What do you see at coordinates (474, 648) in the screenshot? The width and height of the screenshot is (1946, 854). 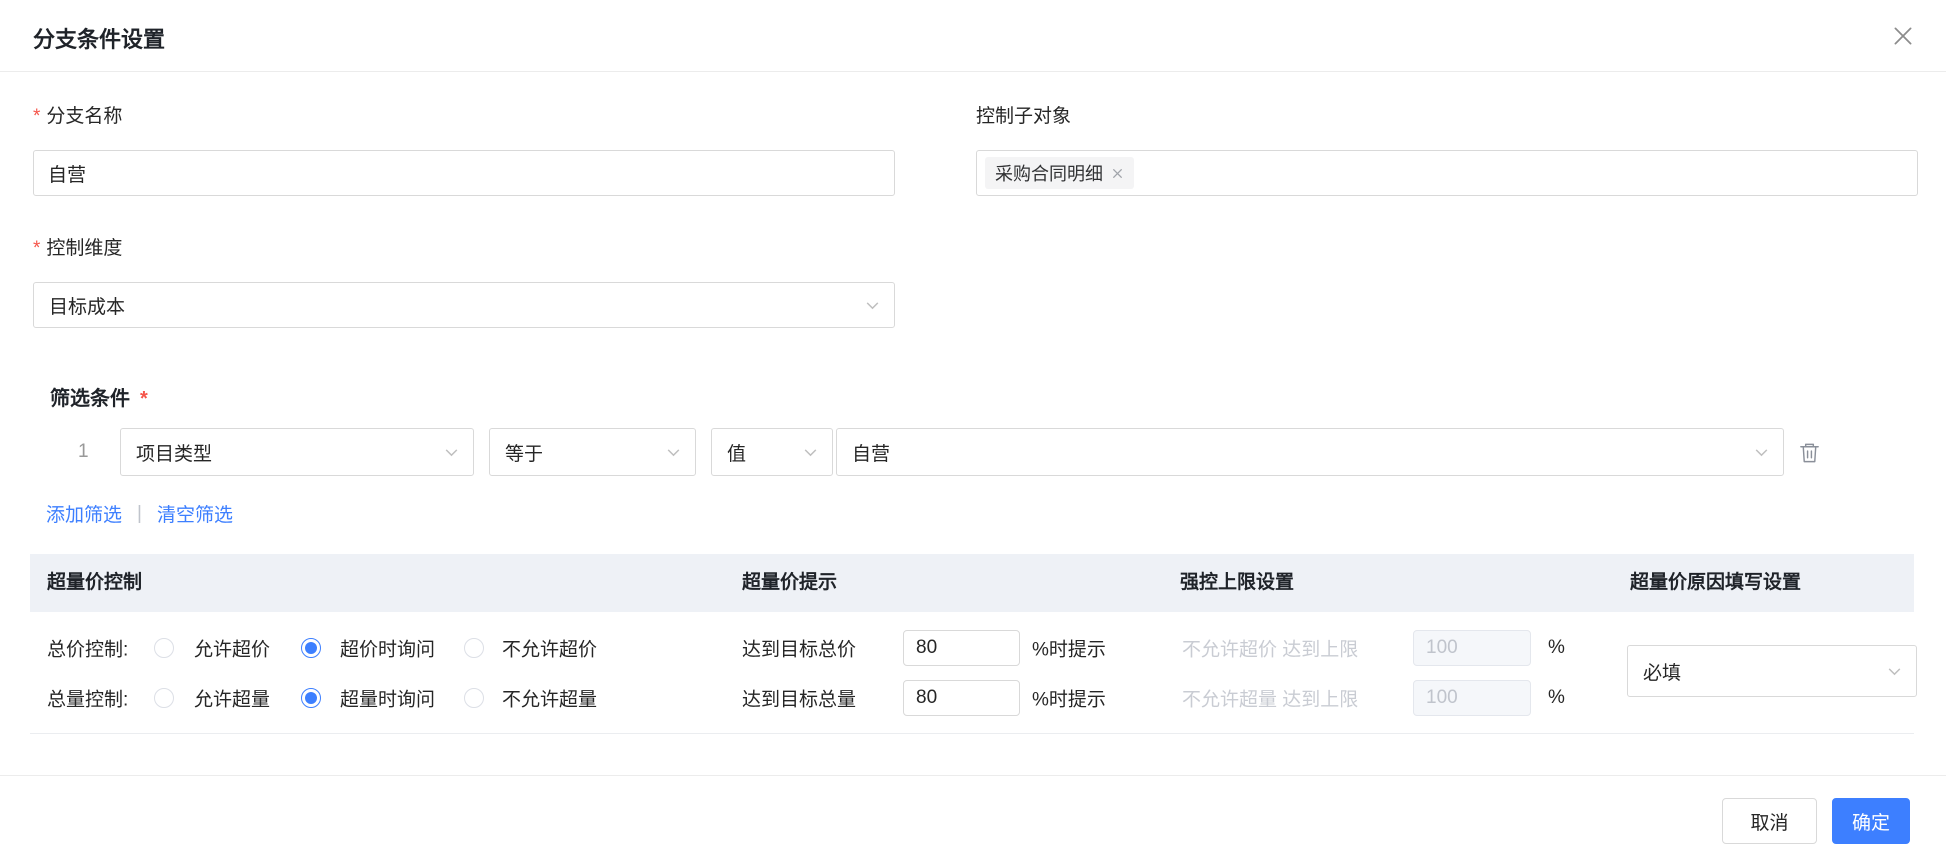 I see `radio-forbid-over-price` at bounding box center [474, 648].